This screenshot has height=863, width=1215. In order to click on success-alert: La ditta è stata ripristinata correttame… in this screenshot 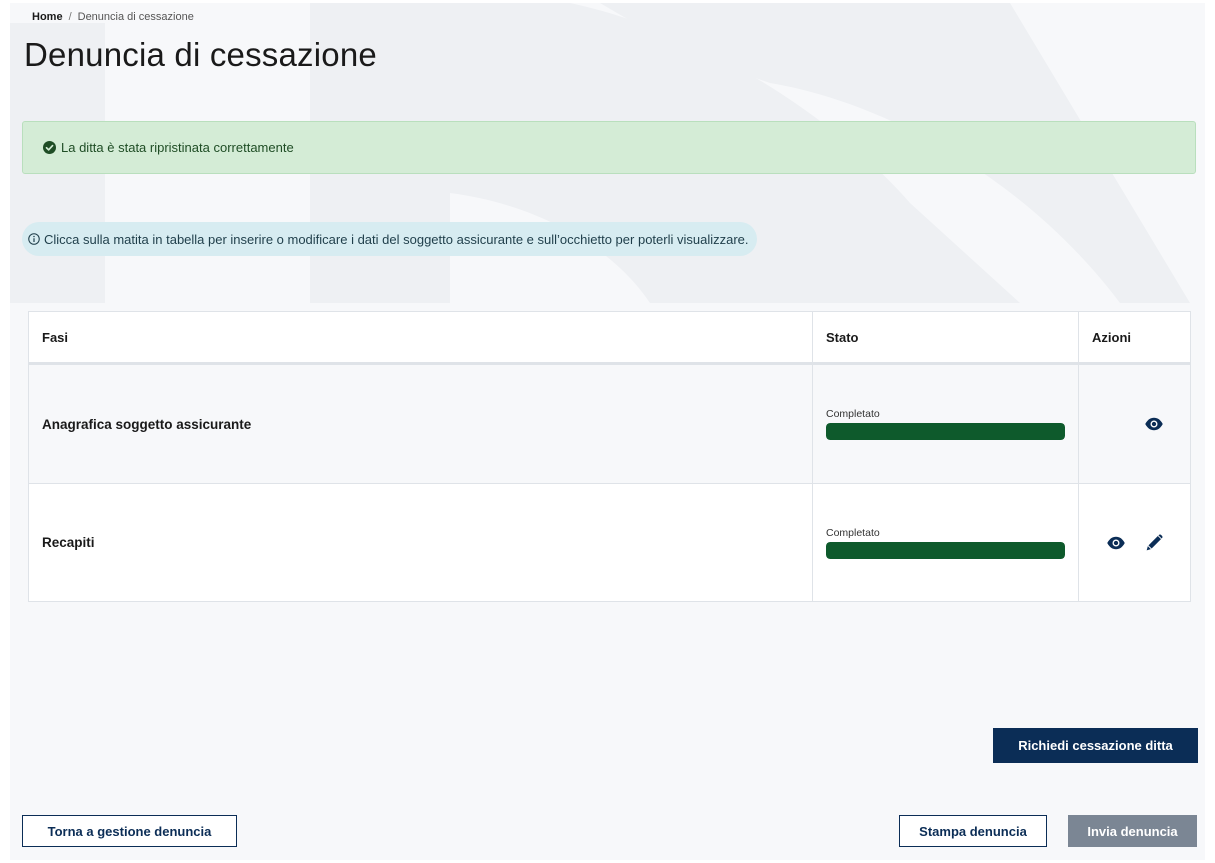, I will do `click(609, 147)`.